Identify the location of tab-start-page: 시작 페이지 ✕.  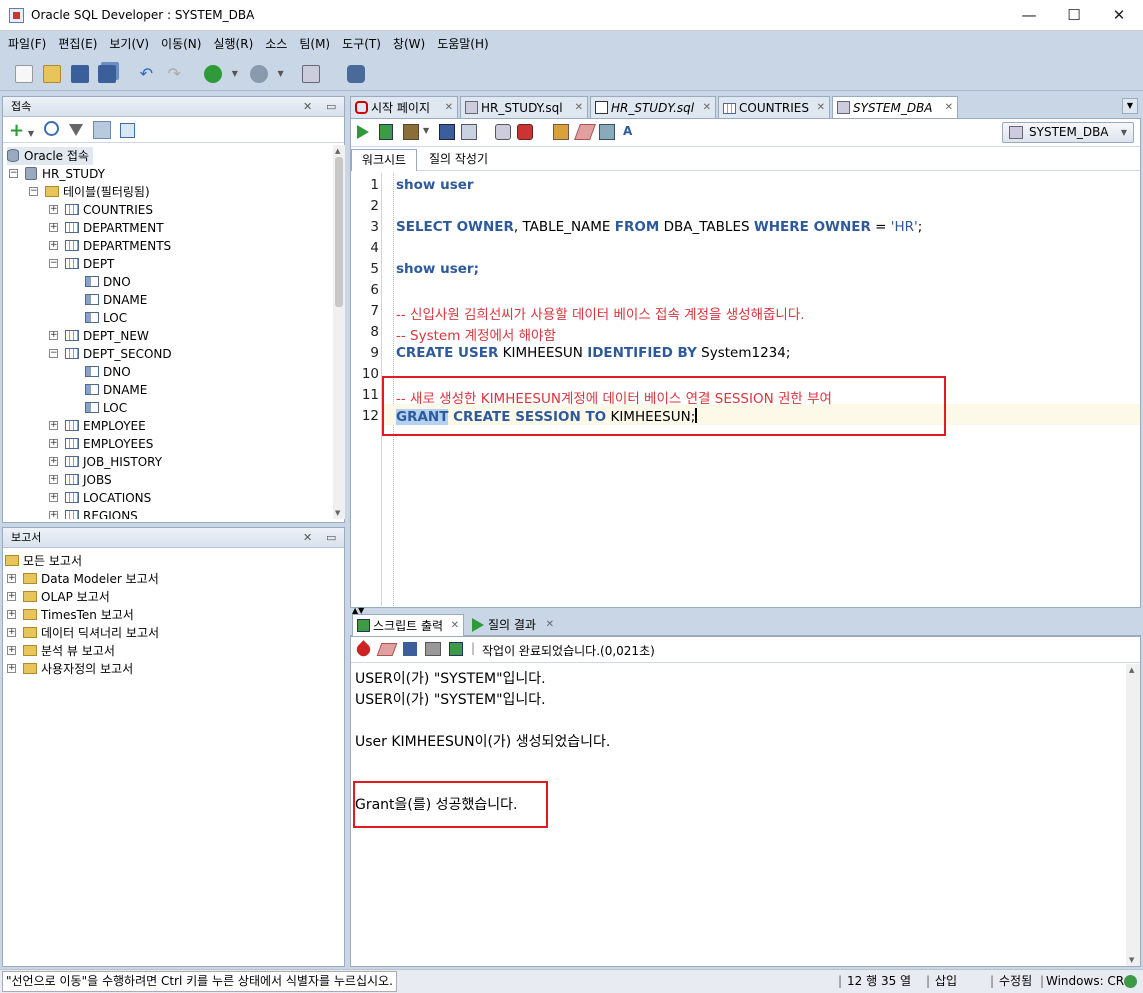
(404, 107).